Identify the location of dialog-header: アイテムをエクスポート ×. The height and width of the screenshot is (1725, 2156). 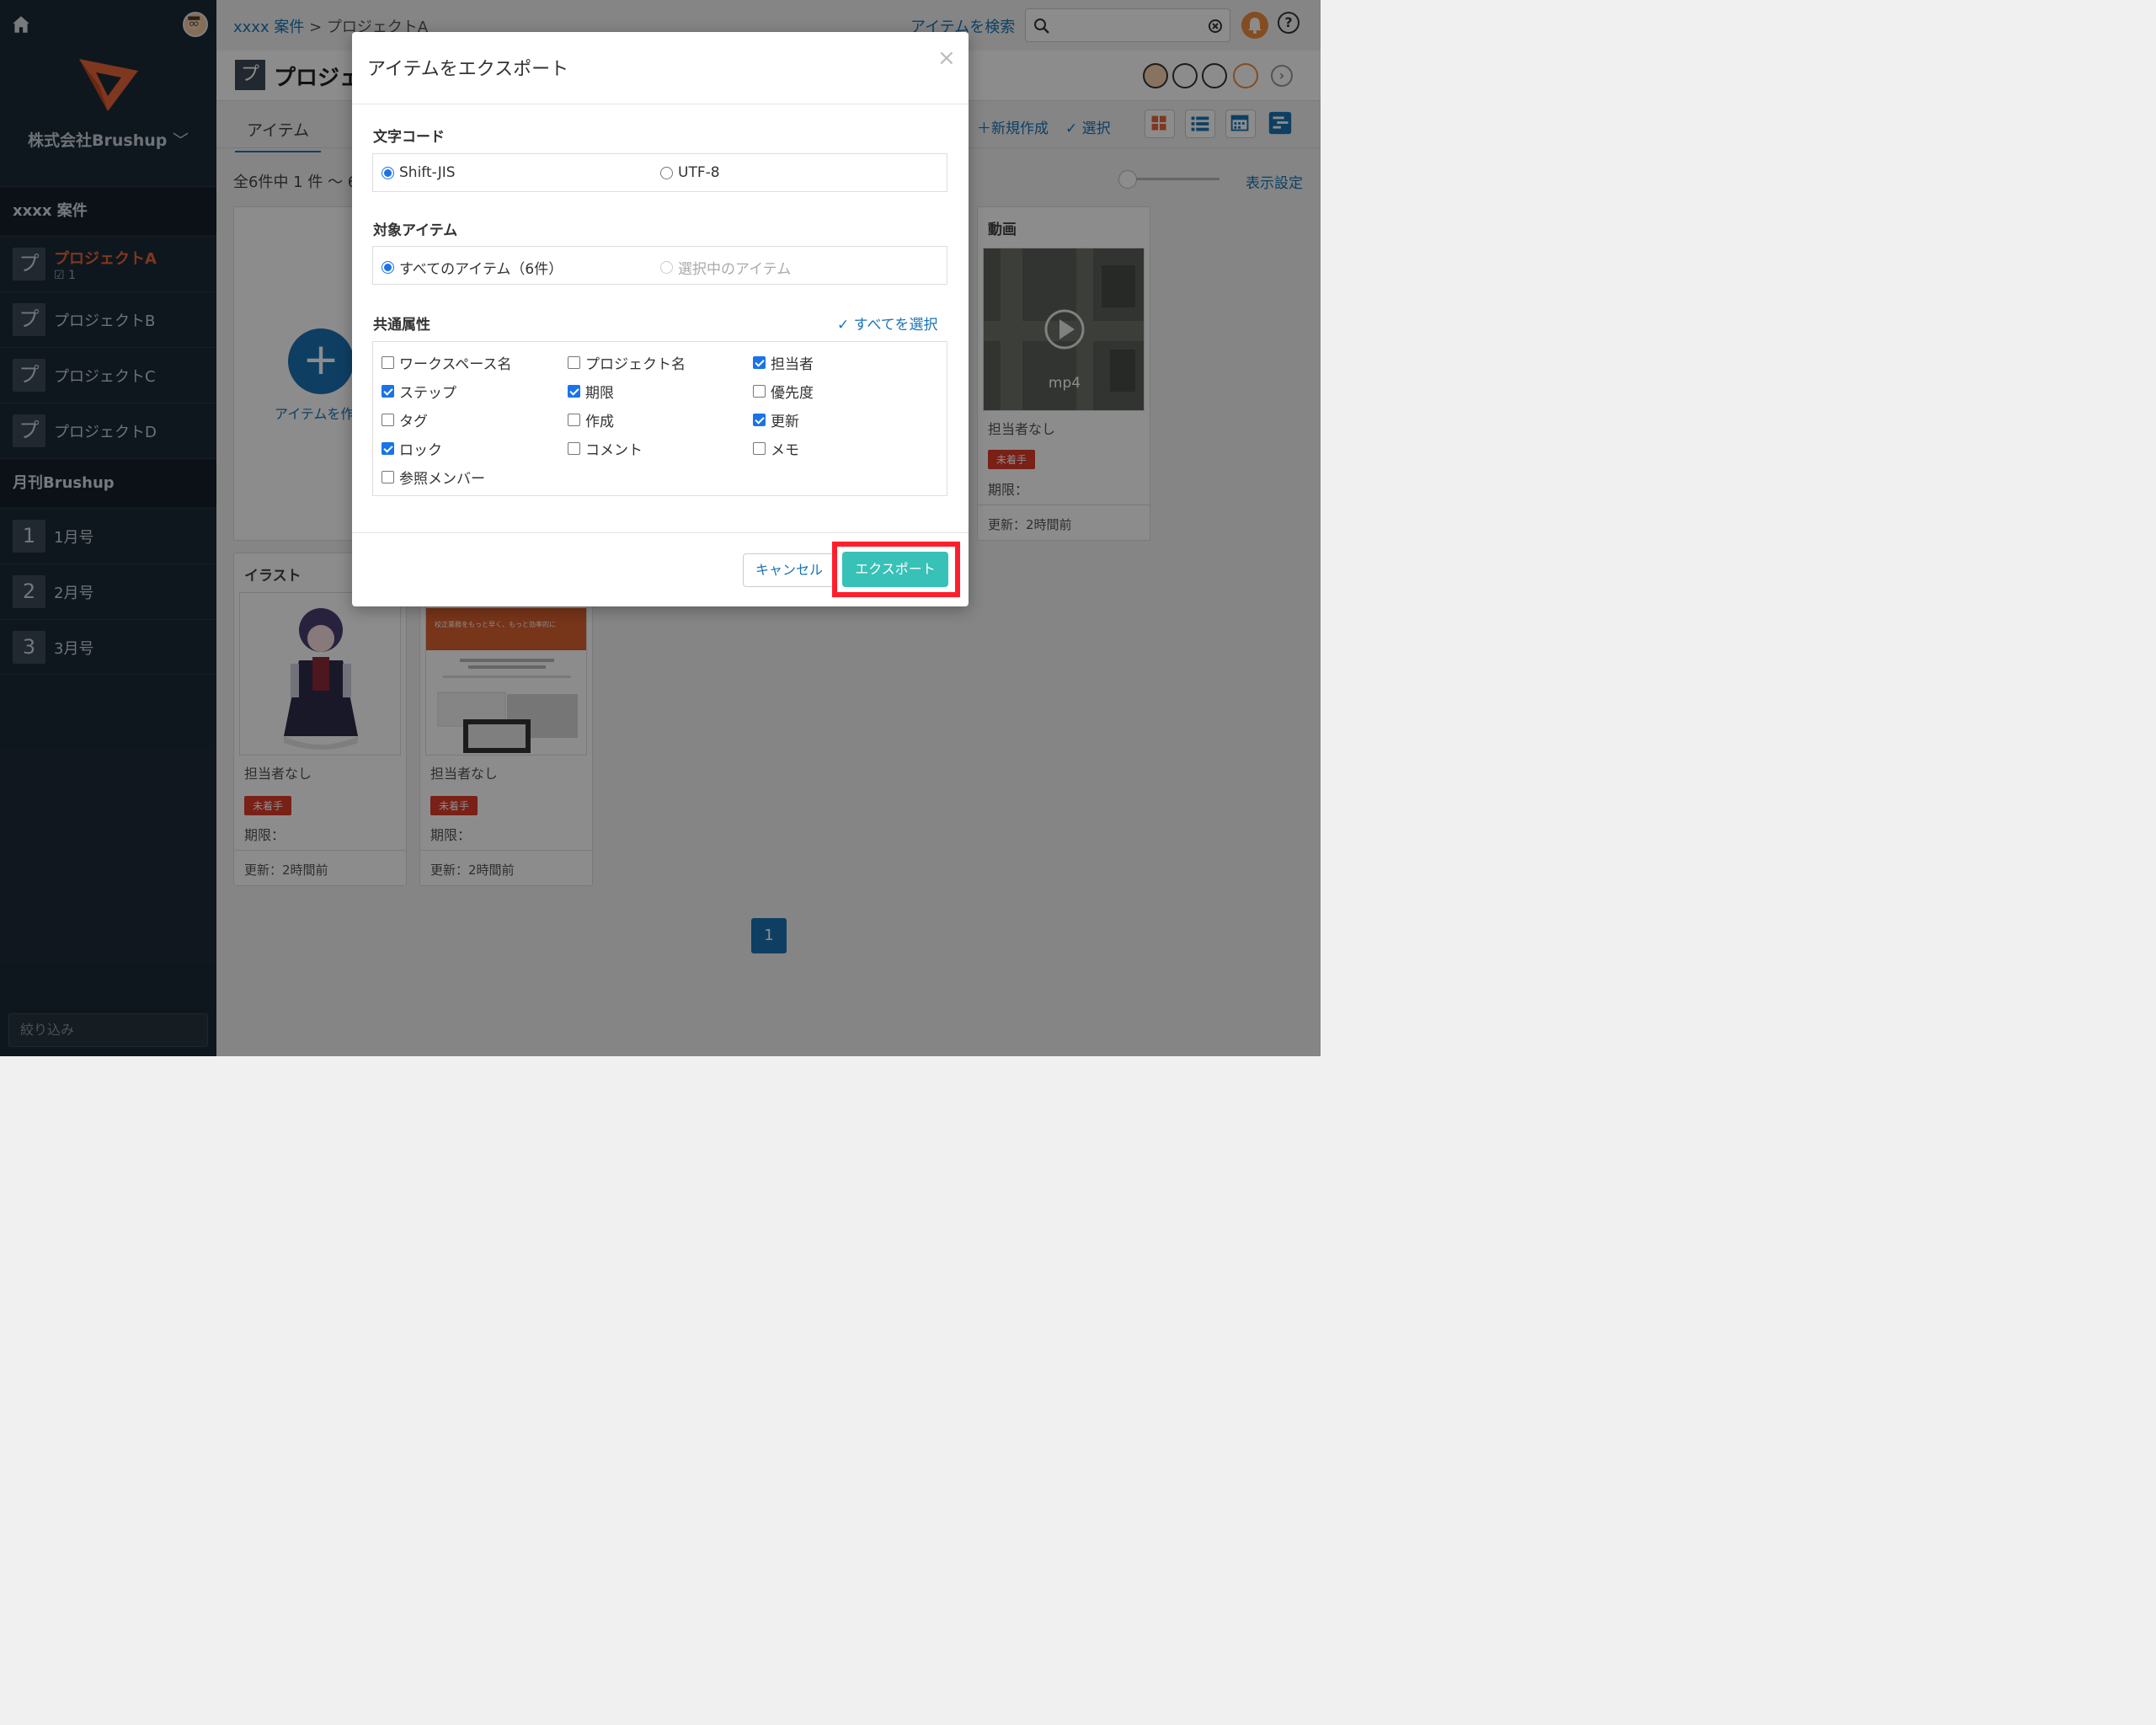
(660, 68).